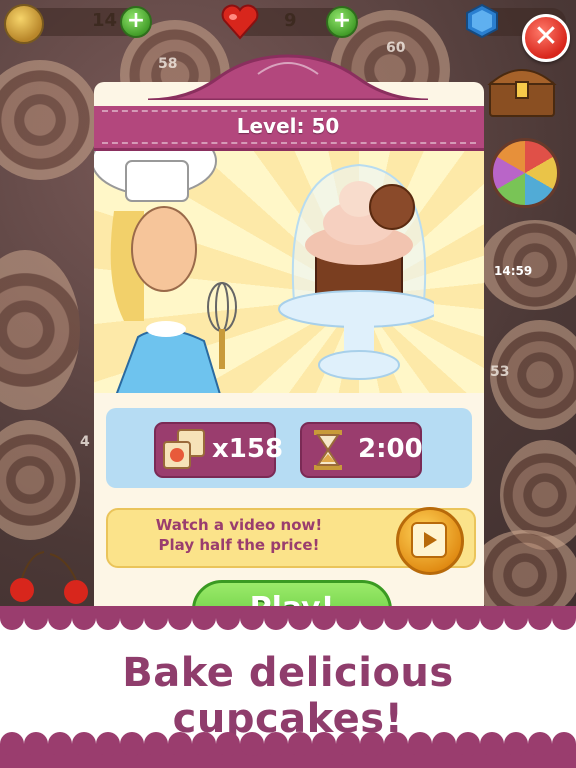  I want to click on hourglass-icon, so click(328, 450).